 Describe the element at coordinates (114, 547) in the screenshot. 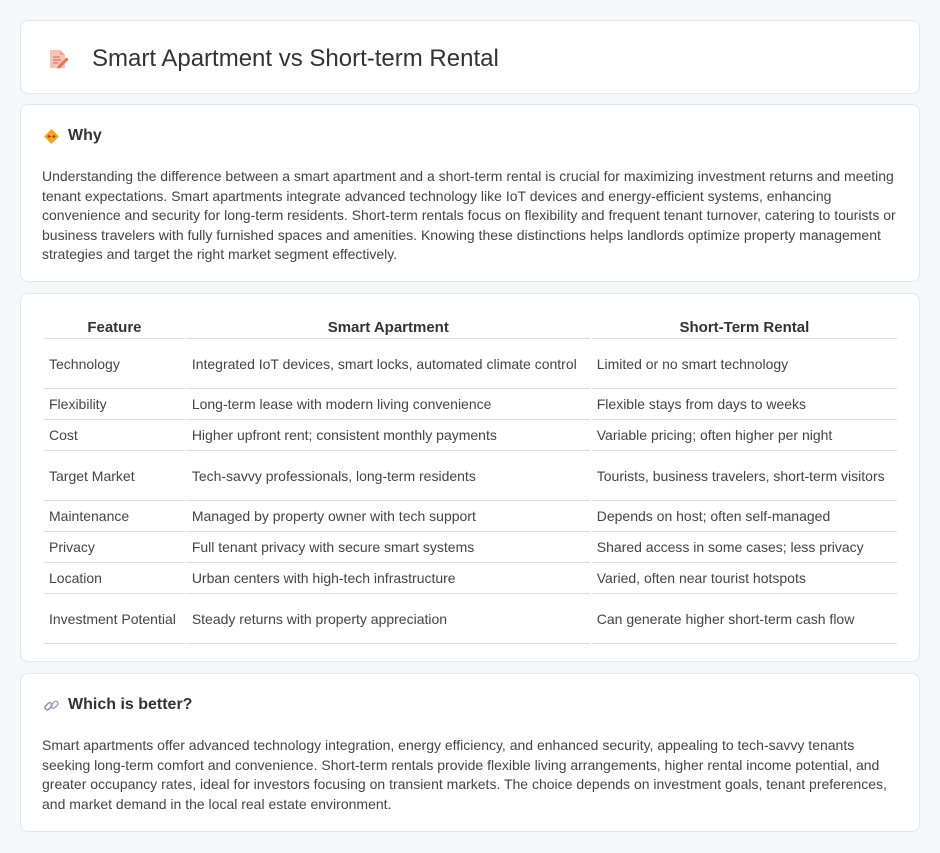

I see `row-feature: Privacy` at that location.